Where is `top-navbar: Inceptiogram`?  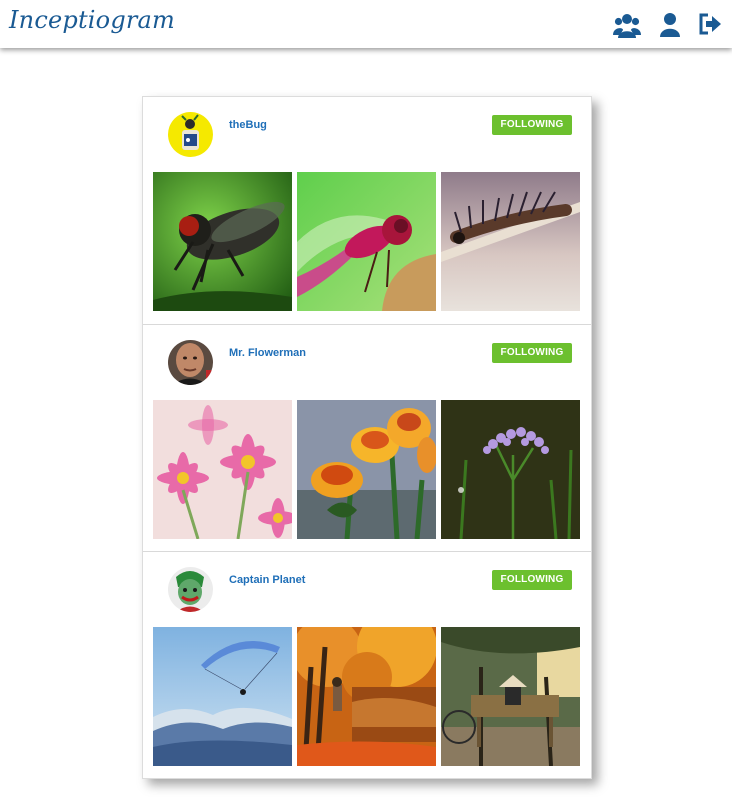 top-navbar: Inceptiogram is located at coordinates (366, 24).